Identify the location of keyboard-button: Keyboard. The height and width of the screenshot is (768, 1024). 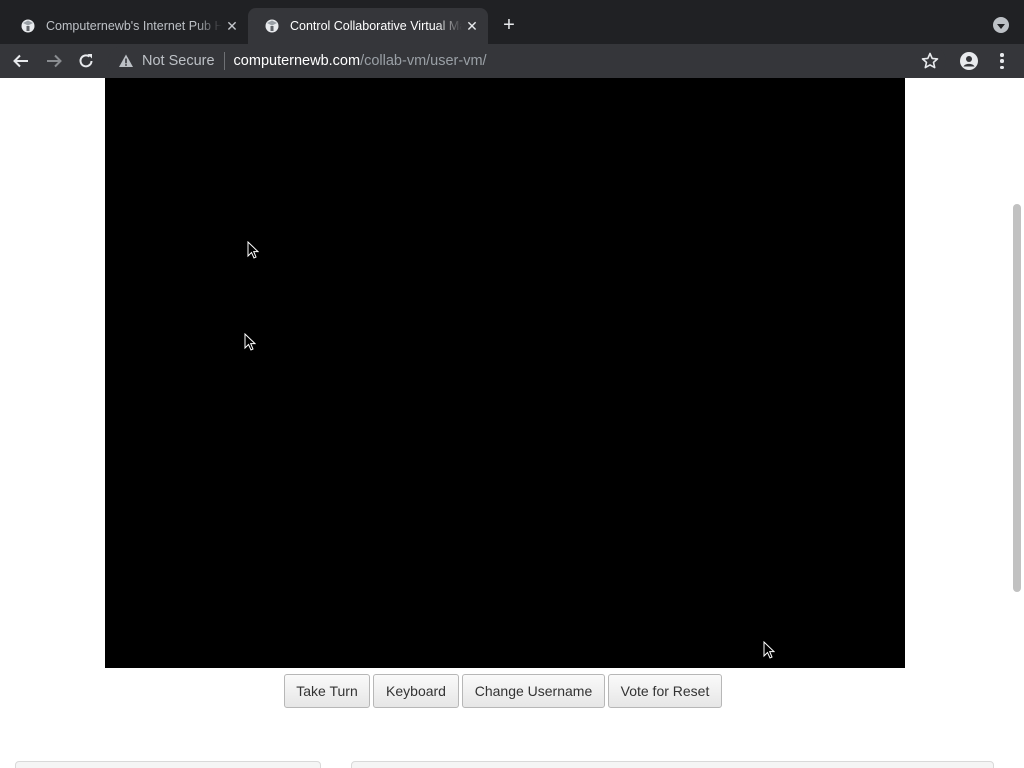
(416, 691).